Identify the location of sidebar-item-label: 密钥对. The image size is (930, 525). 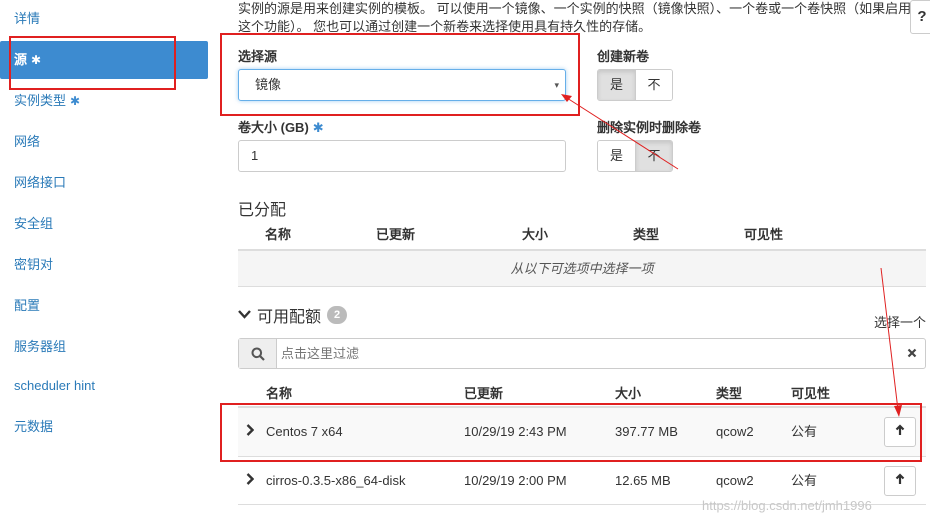
(34, 264).